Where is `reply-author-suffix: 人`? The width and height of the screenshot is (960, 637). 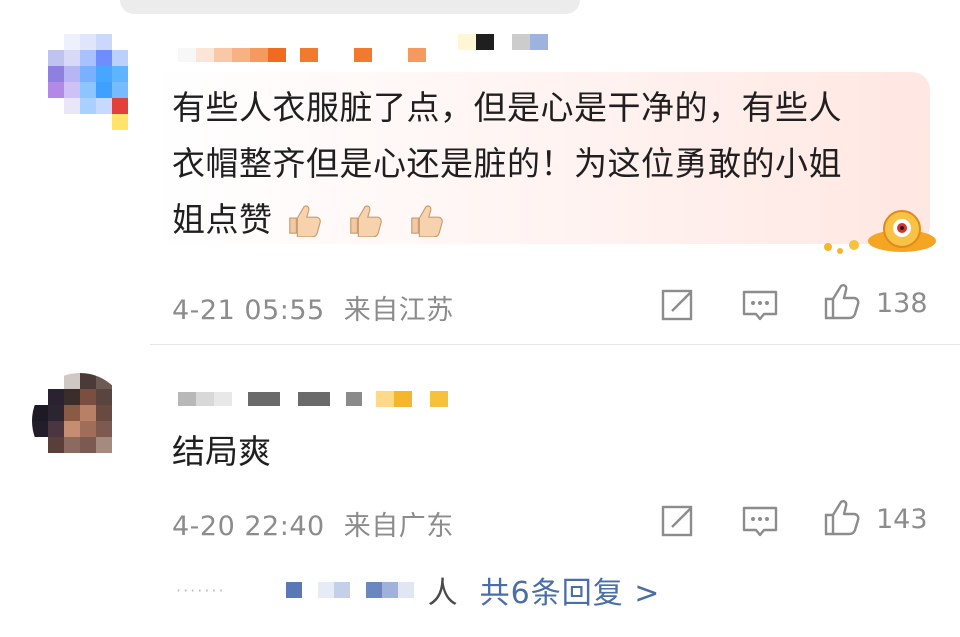 reply-author-suffix: 人 is located at coordinates (442, 593).